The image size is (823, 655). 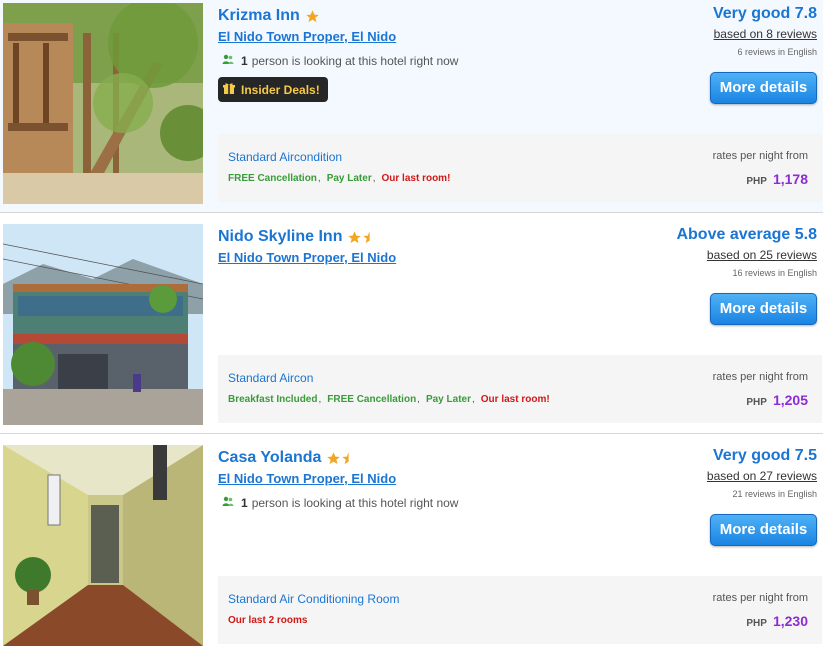 I want to click on english-reviews: 21 reviews in English, so click(x=774, y=494).